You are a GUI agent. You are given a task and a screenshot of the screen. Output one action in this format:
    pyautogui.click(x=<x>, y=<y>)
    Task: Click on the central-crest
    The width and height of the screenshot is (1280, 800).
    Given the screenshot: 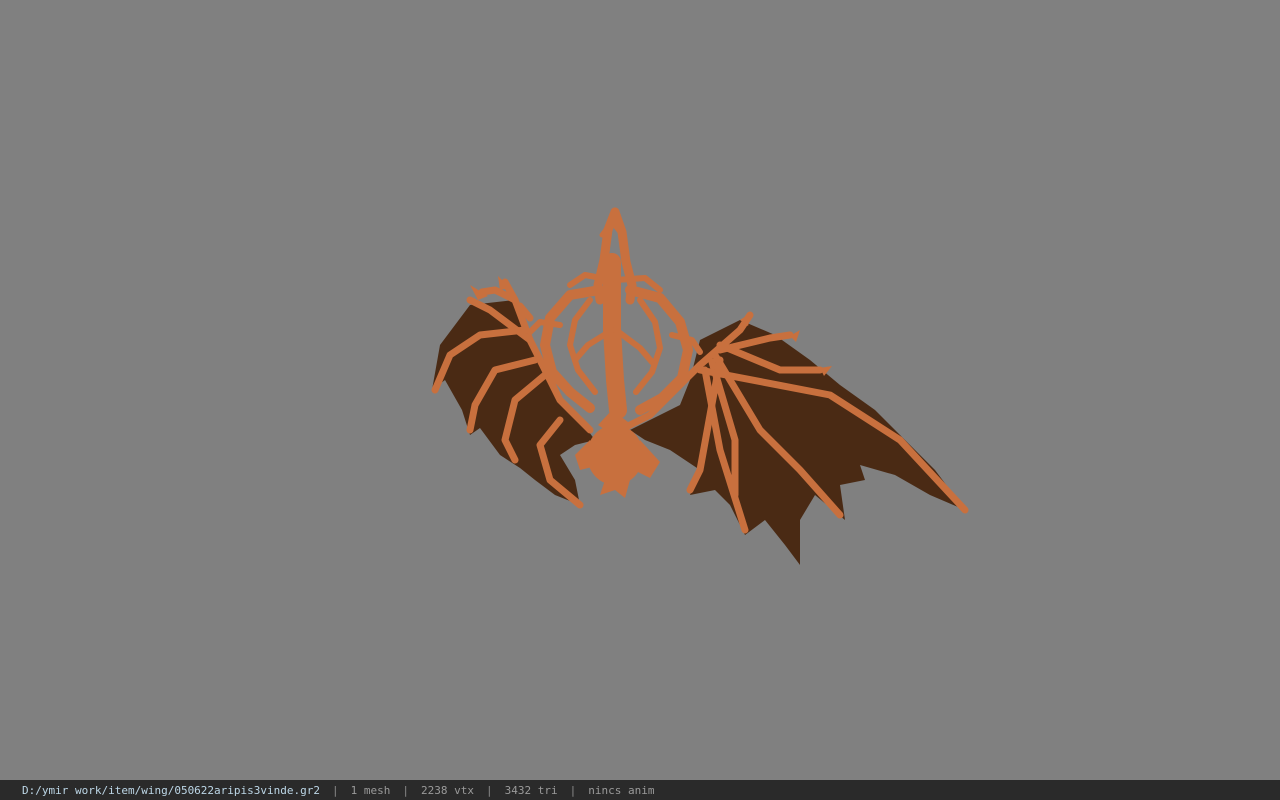 What is the action you would take?
    pyautogui.click(x=615, y=313)
    